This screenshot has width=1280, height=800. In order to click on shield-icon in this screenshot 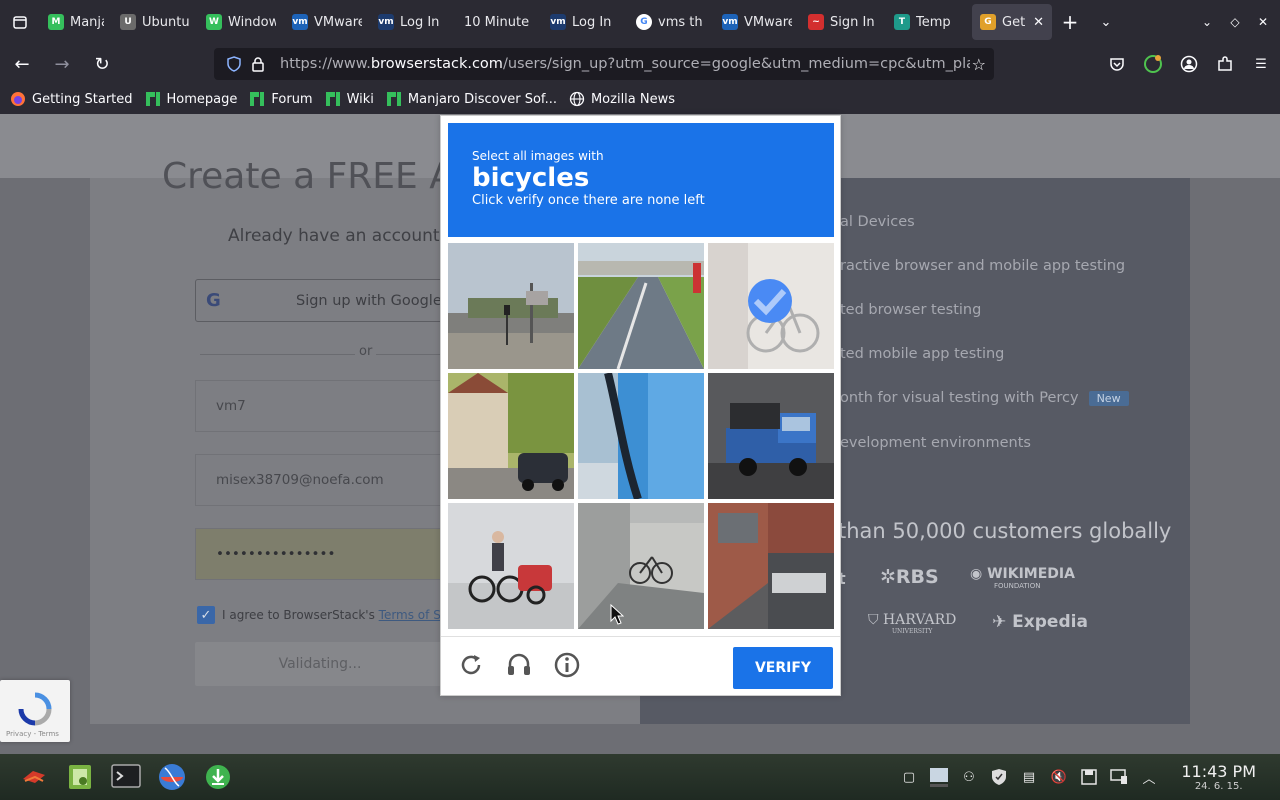, I will do `click(234, 64)`.